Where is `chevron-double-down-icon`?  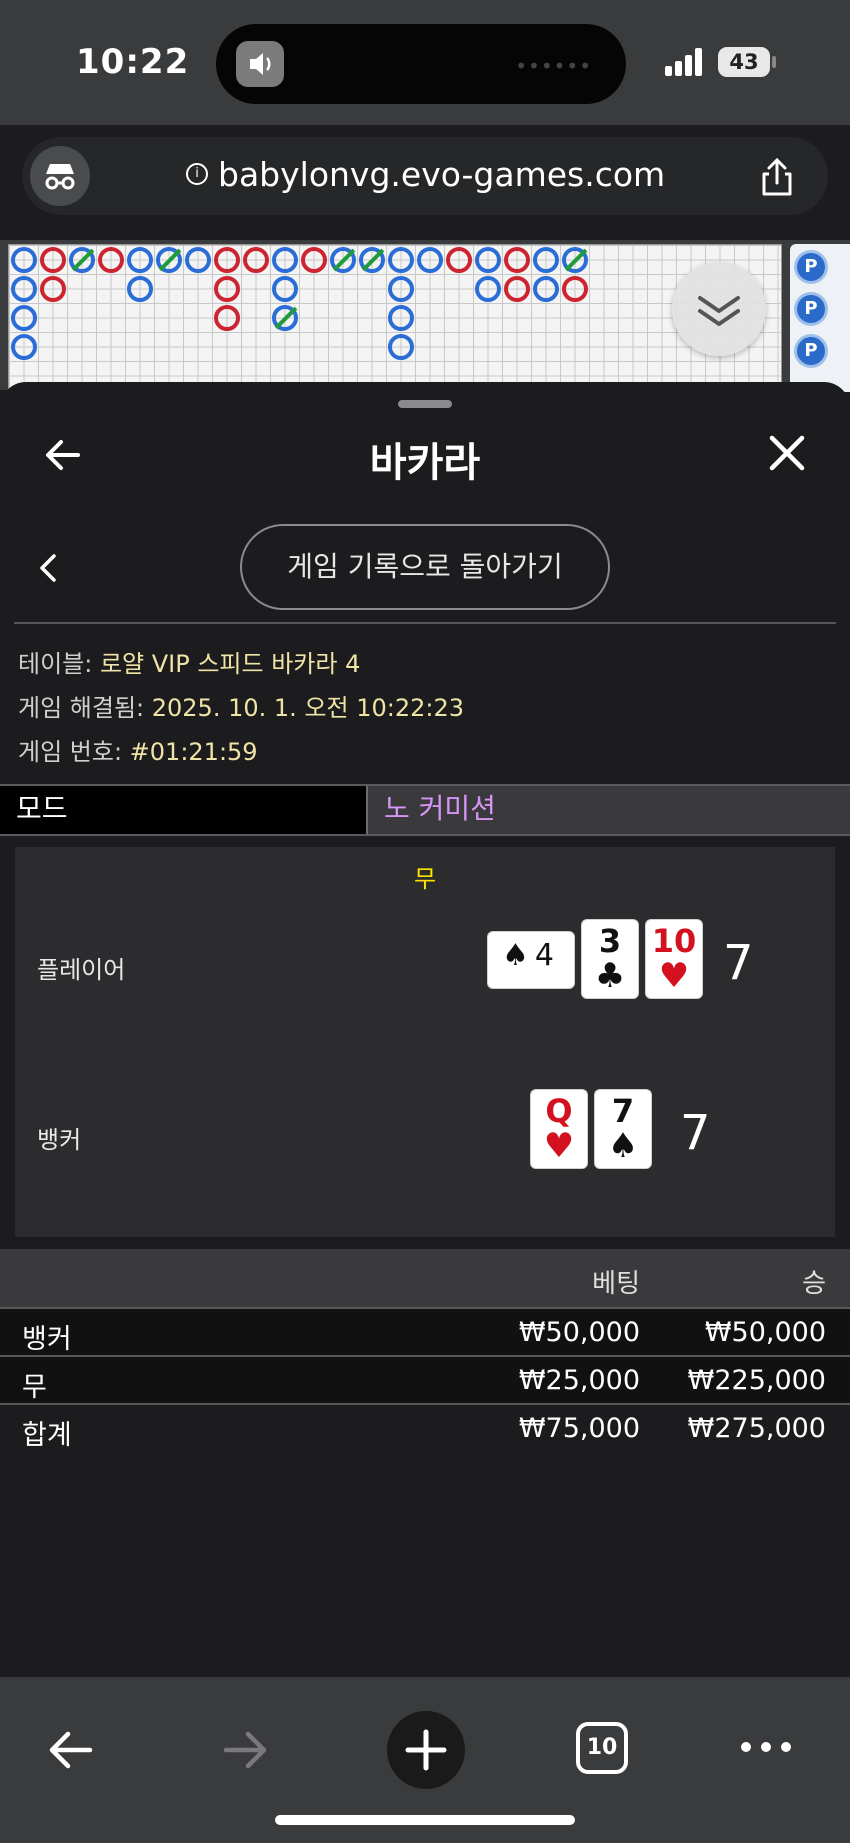
chevron-double-down-icon is located at coordinates (719, 311).